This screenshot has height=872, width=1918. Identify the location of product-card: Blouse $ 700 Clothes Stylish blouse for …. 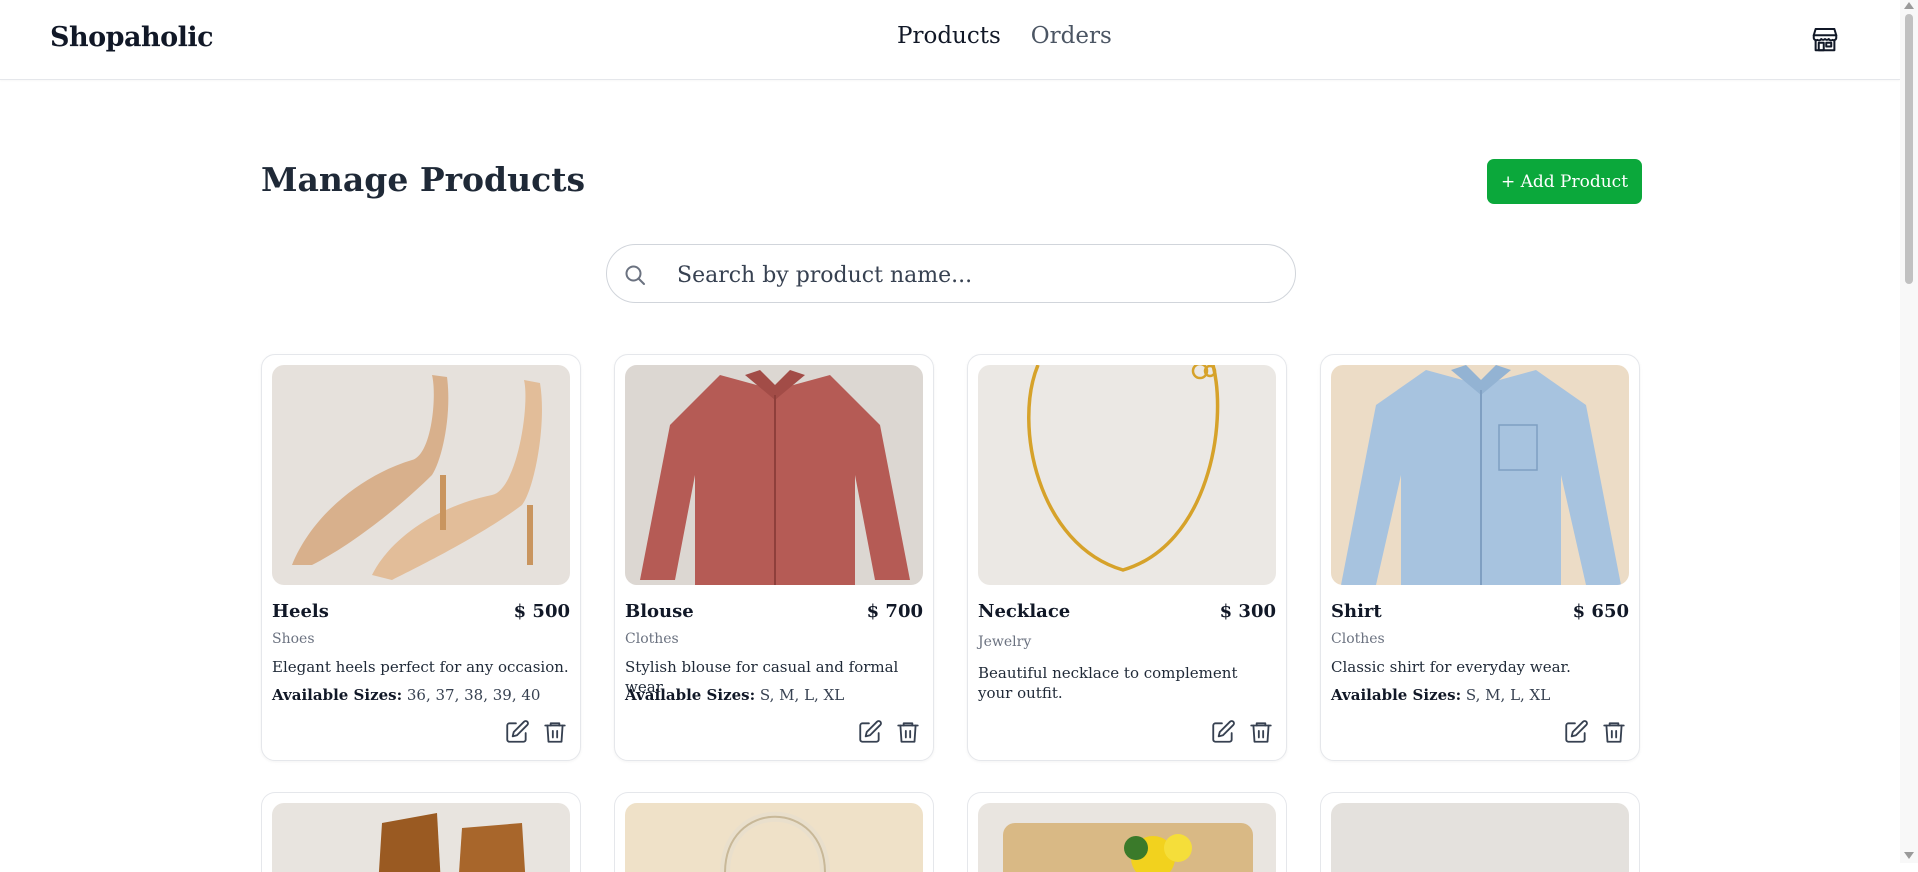
(774, 557).